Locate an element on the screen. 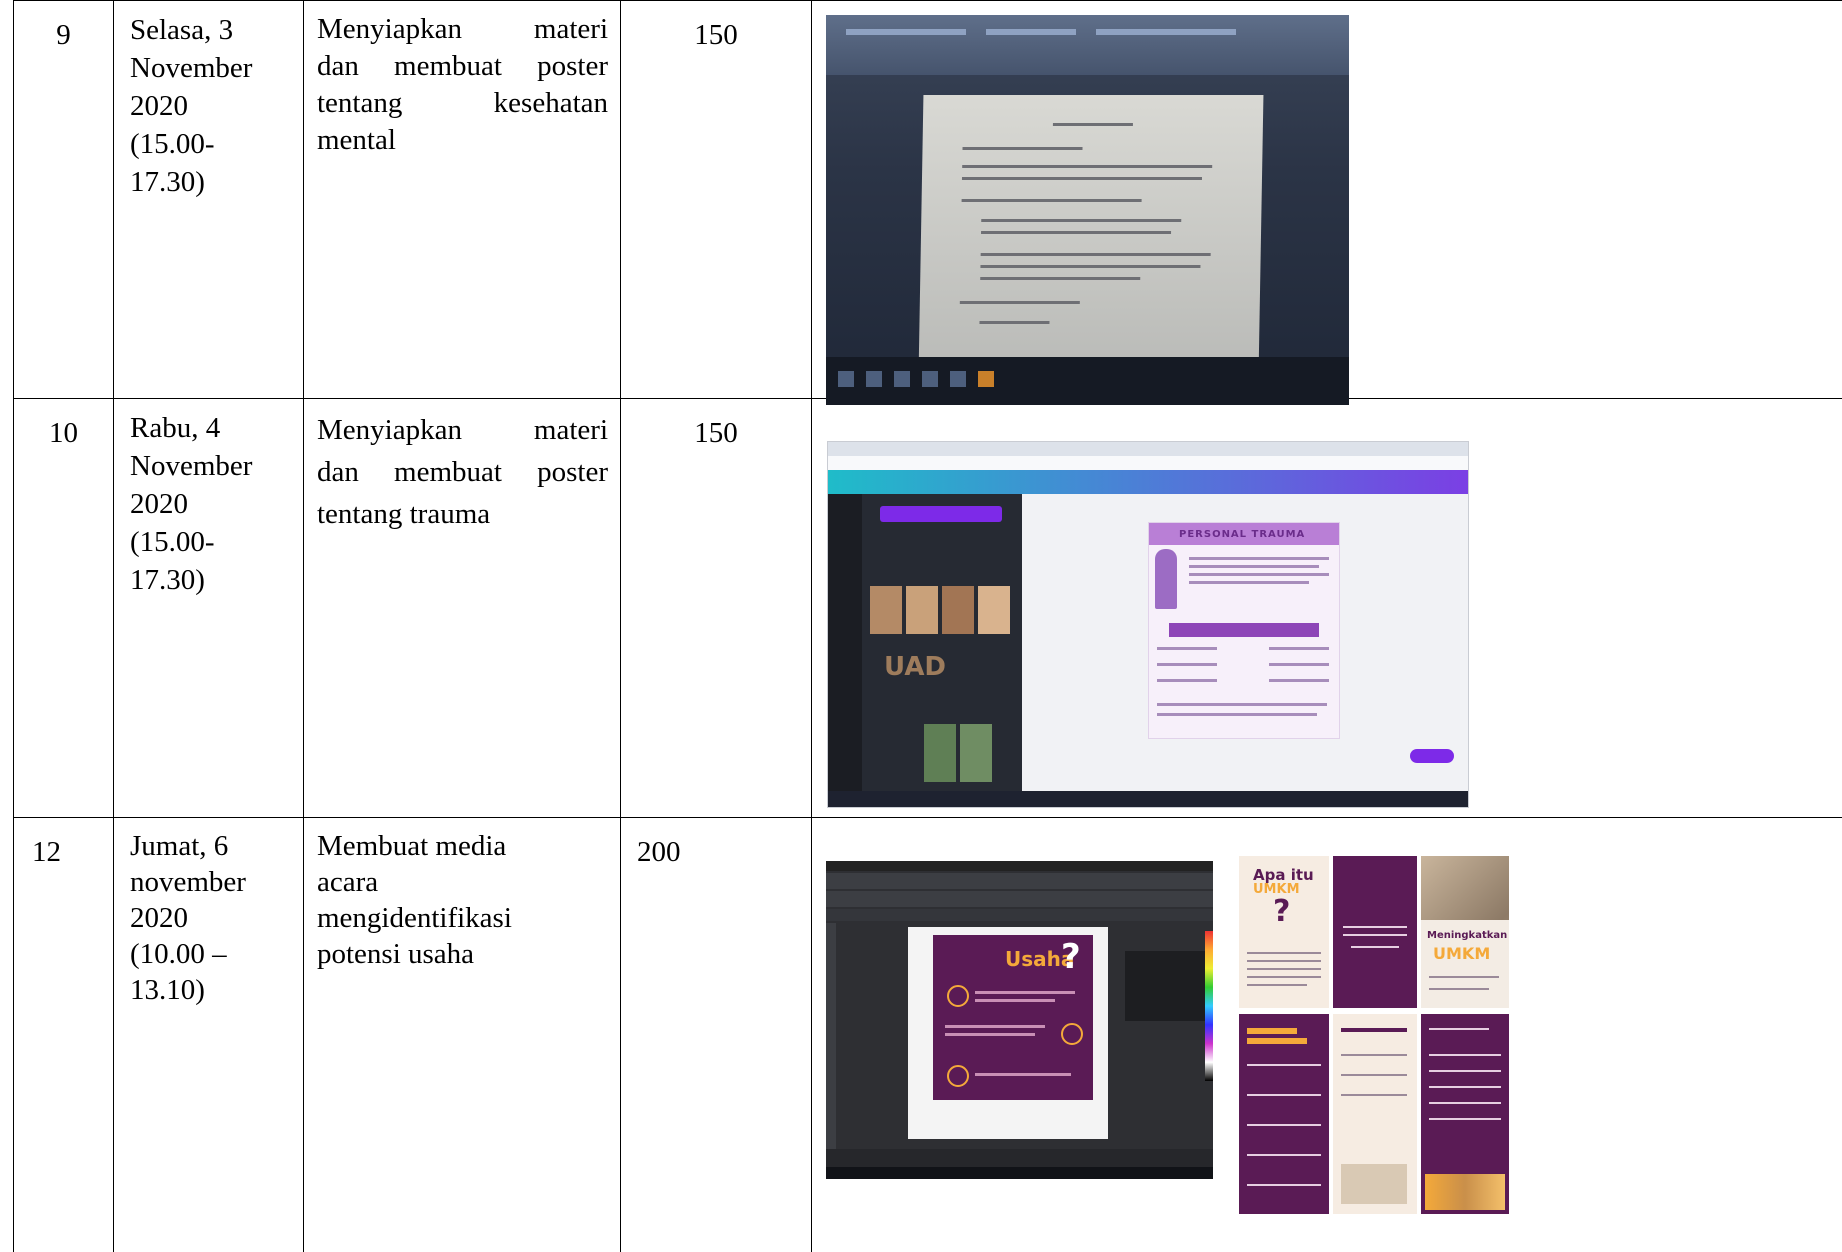 This screenshot has height=1252, width=1842. canva-brand-text: UAD is located at coordinates (915, 667).